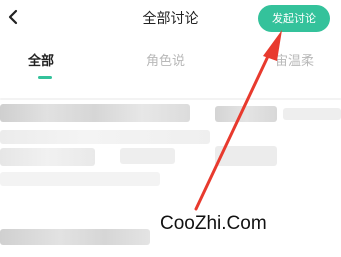  I want to click on start-discussion-button: 发起讨论, so click(294, 18).